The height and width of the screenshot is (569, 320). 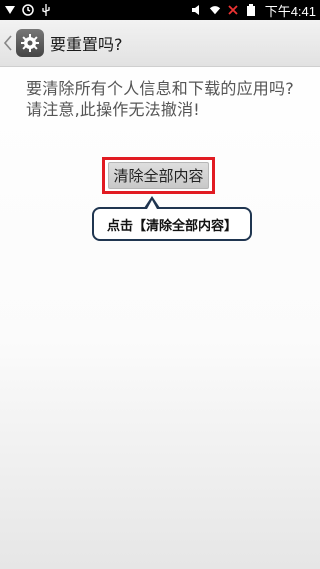 I want to click on highlight-frame: 清除全部内容, so click(x=158, y=175).